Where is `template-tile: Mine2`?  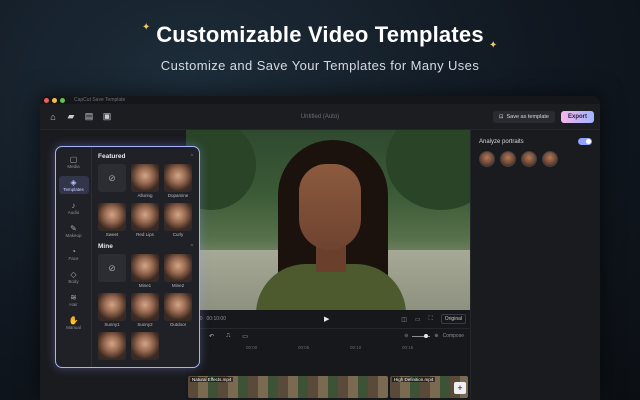 template-tile: Mine2 is located at coordinates (178, 271).